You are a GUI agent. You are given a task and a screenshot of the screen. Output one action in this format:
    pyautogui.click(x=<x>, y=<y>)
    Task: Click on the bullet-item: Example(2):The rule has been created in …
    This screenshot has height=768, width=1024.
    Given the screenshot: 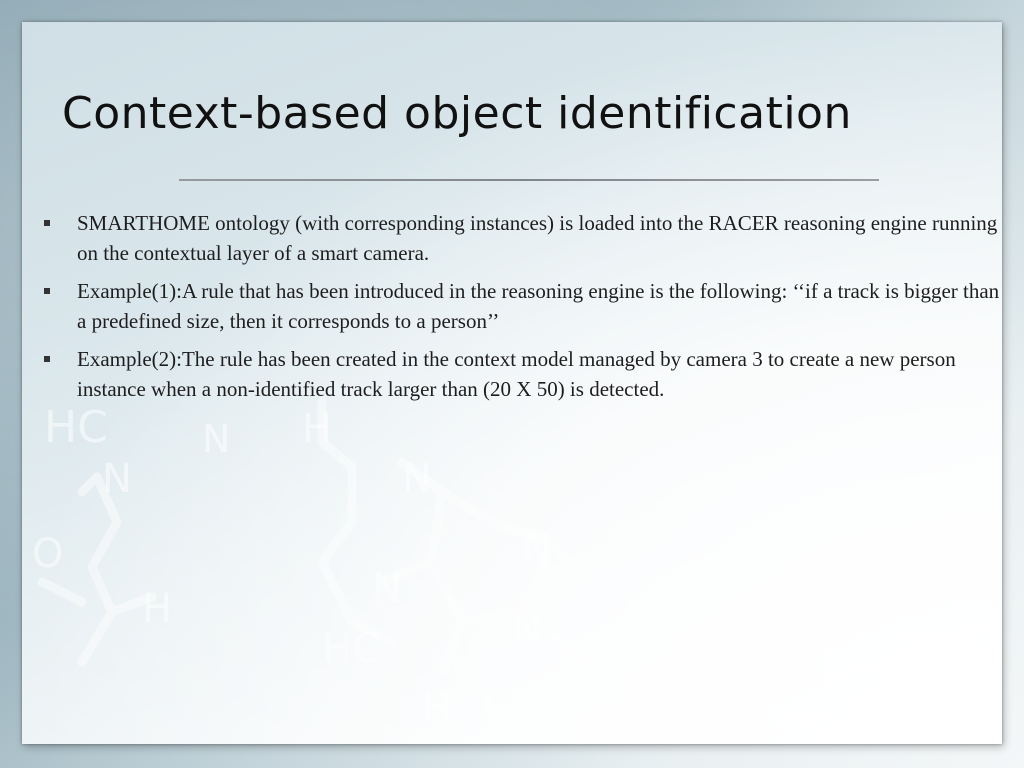 What is the action you would take?
    pyautogui.click(x=522, y=374)
    